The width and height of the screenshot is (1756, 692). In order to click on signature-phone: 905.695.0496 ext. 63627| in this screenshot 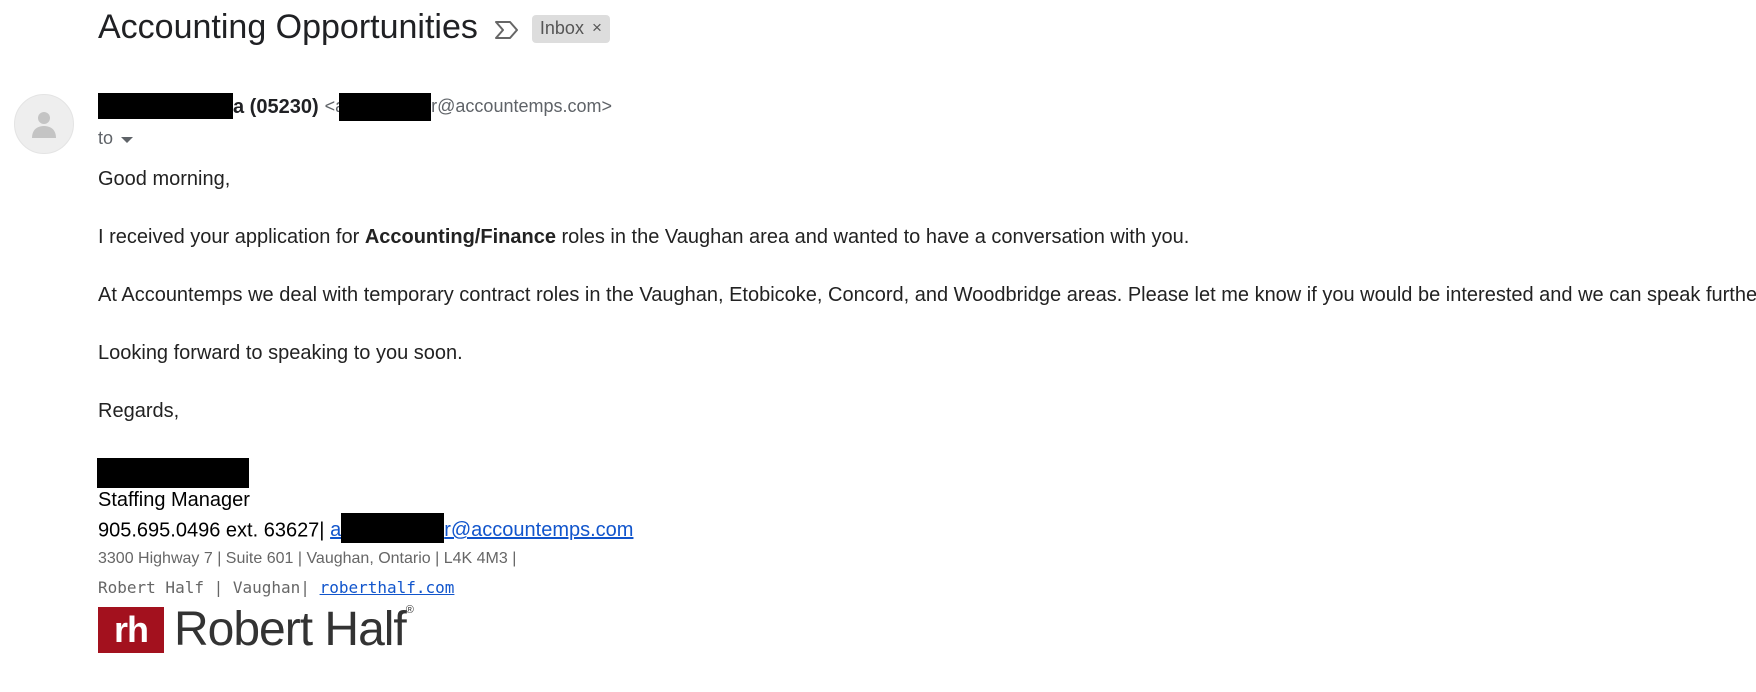, I will do `click(211, 530)`.